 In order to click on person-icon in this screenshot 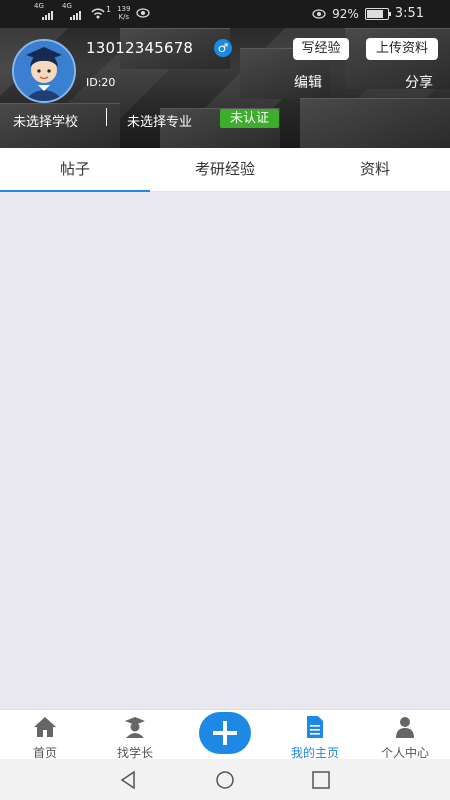, I will do `click(405, 727)`.